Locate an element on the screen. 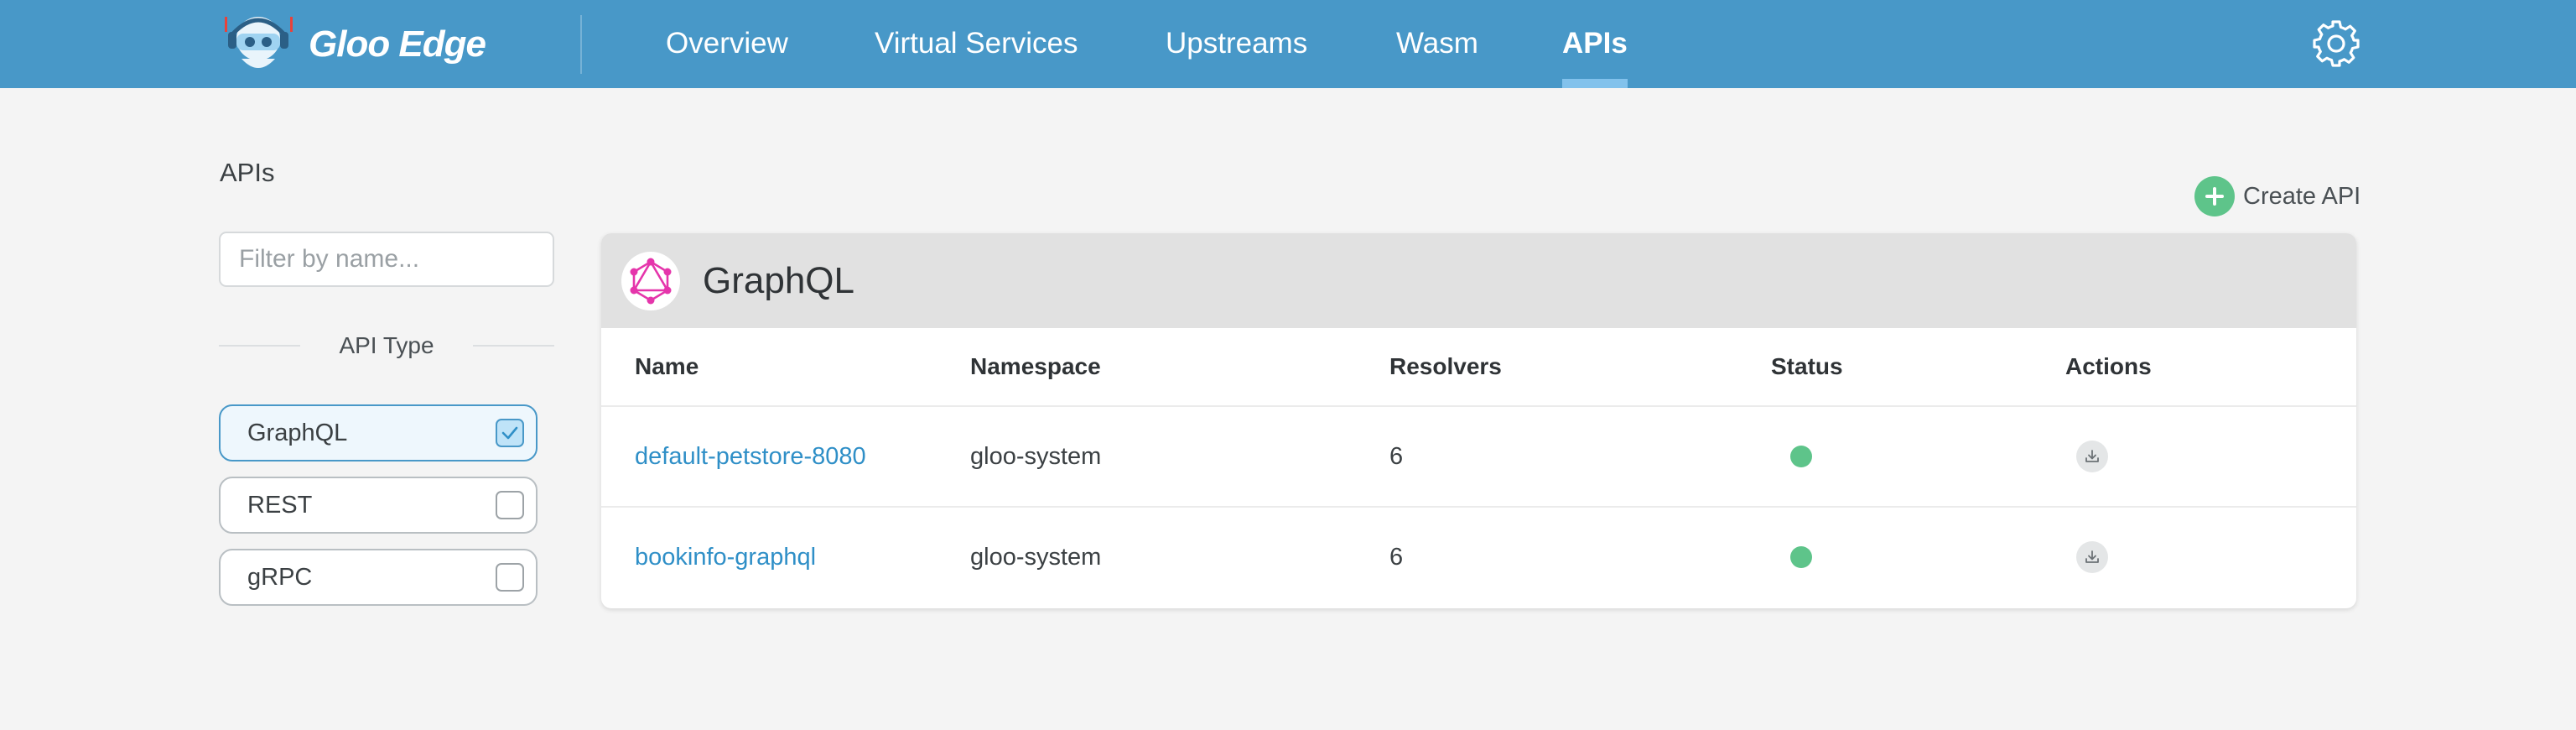  api-type-option-label: GraphQL is located at coordinates (297, 433).